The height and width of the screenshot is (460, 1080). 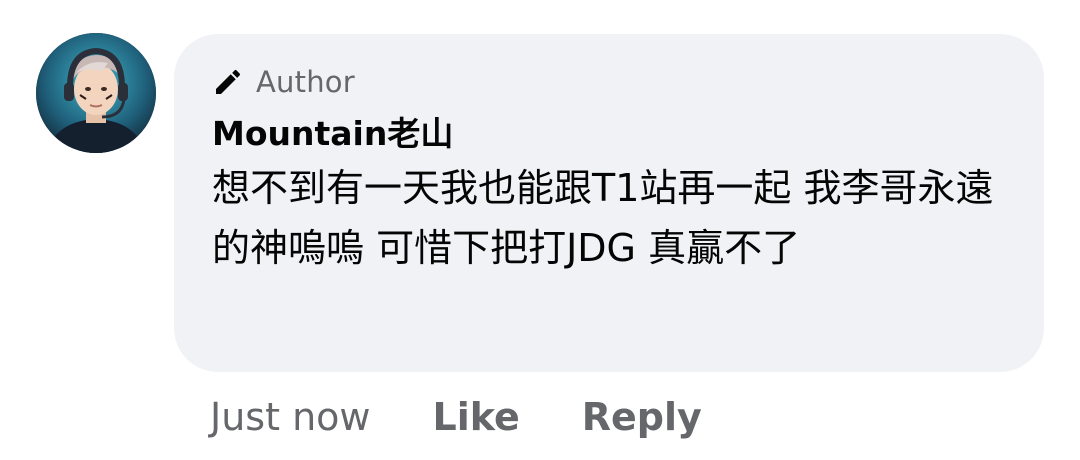 What do you see at coordinates (305, 82) in the screenshot?
I see `author-badge-label: Author` at bounding box center [305, 82].